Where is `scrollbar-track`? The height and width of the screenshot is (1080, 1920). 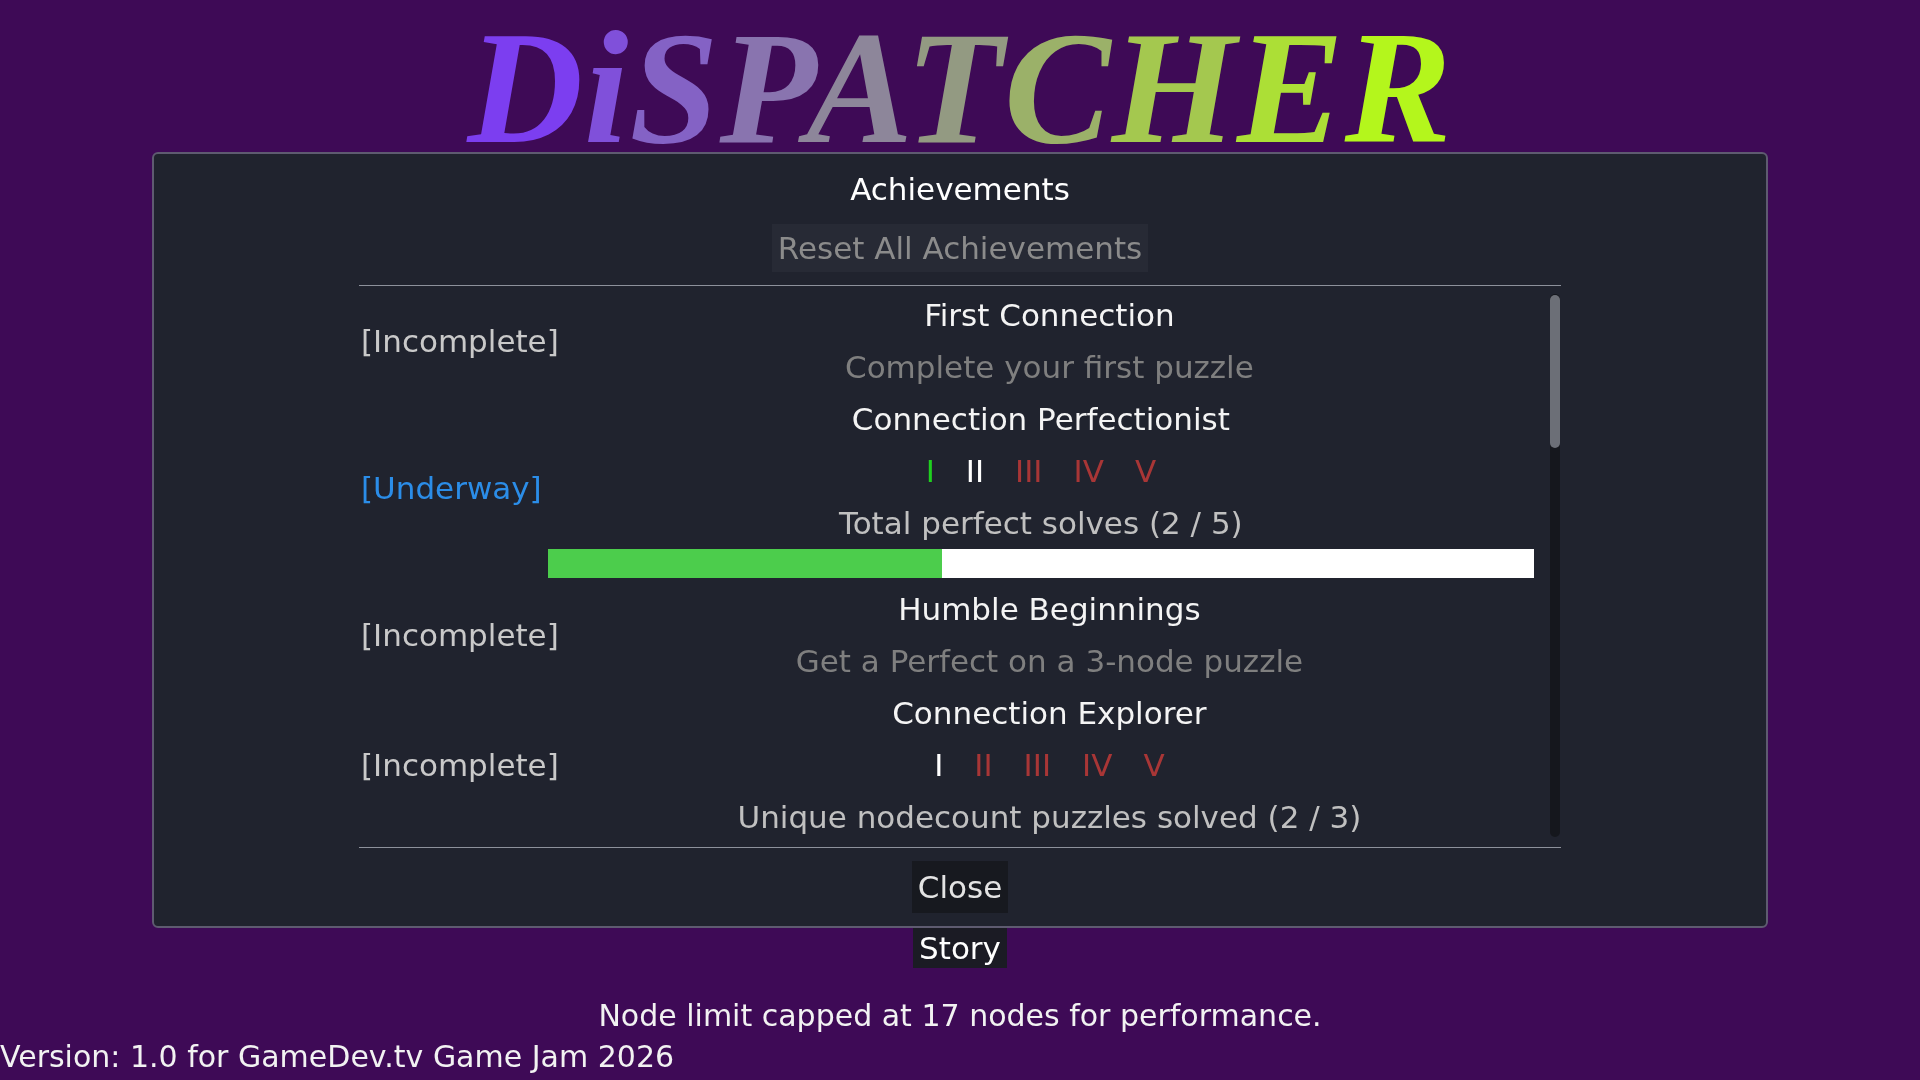 scrollbar-track is located at coordinates (1555, 565).